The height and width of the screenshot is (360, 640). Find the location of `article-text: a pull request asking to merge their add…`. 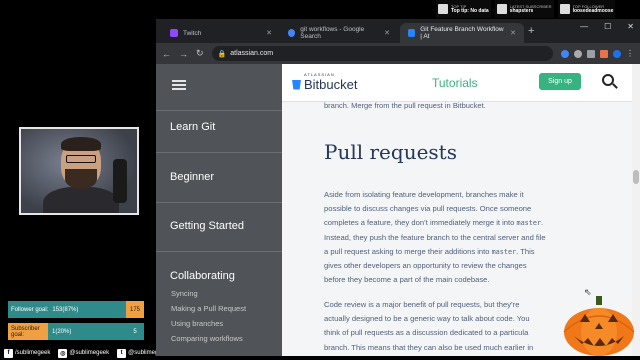

article-text: a pull request asking to merge their add… is located at coordinates (408, 251).